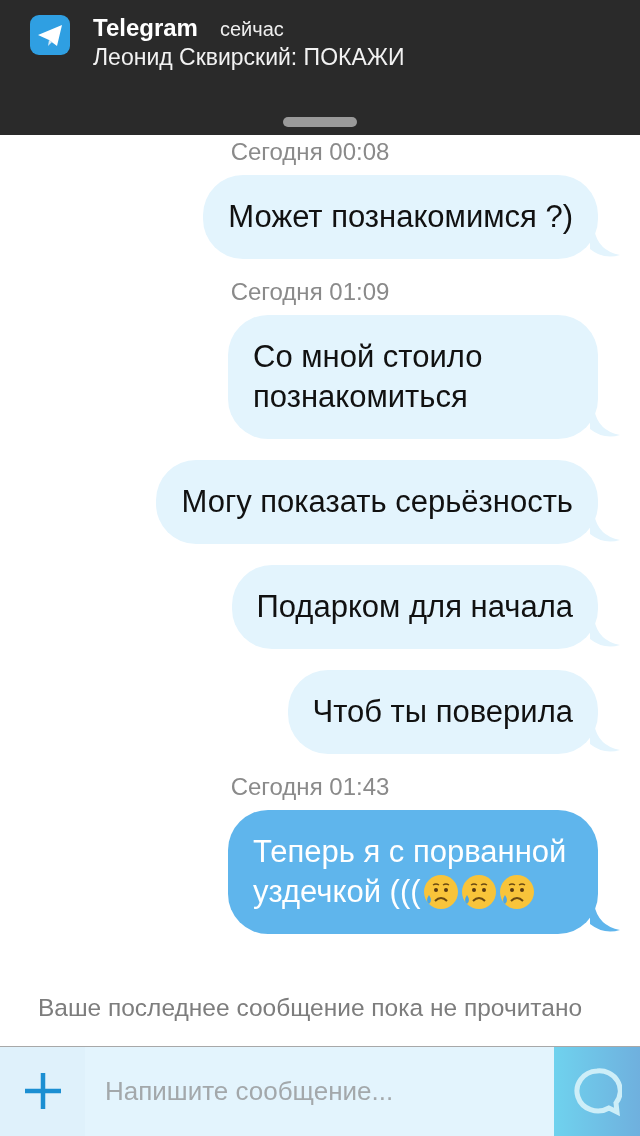 This screenshot has width=640, height=1136. What do you see at coordinates (310, 1008) in the screenshot?
I see `read-status: Ваше последнее сообщение пока не прочитано` at bounding box center [310, 1008].